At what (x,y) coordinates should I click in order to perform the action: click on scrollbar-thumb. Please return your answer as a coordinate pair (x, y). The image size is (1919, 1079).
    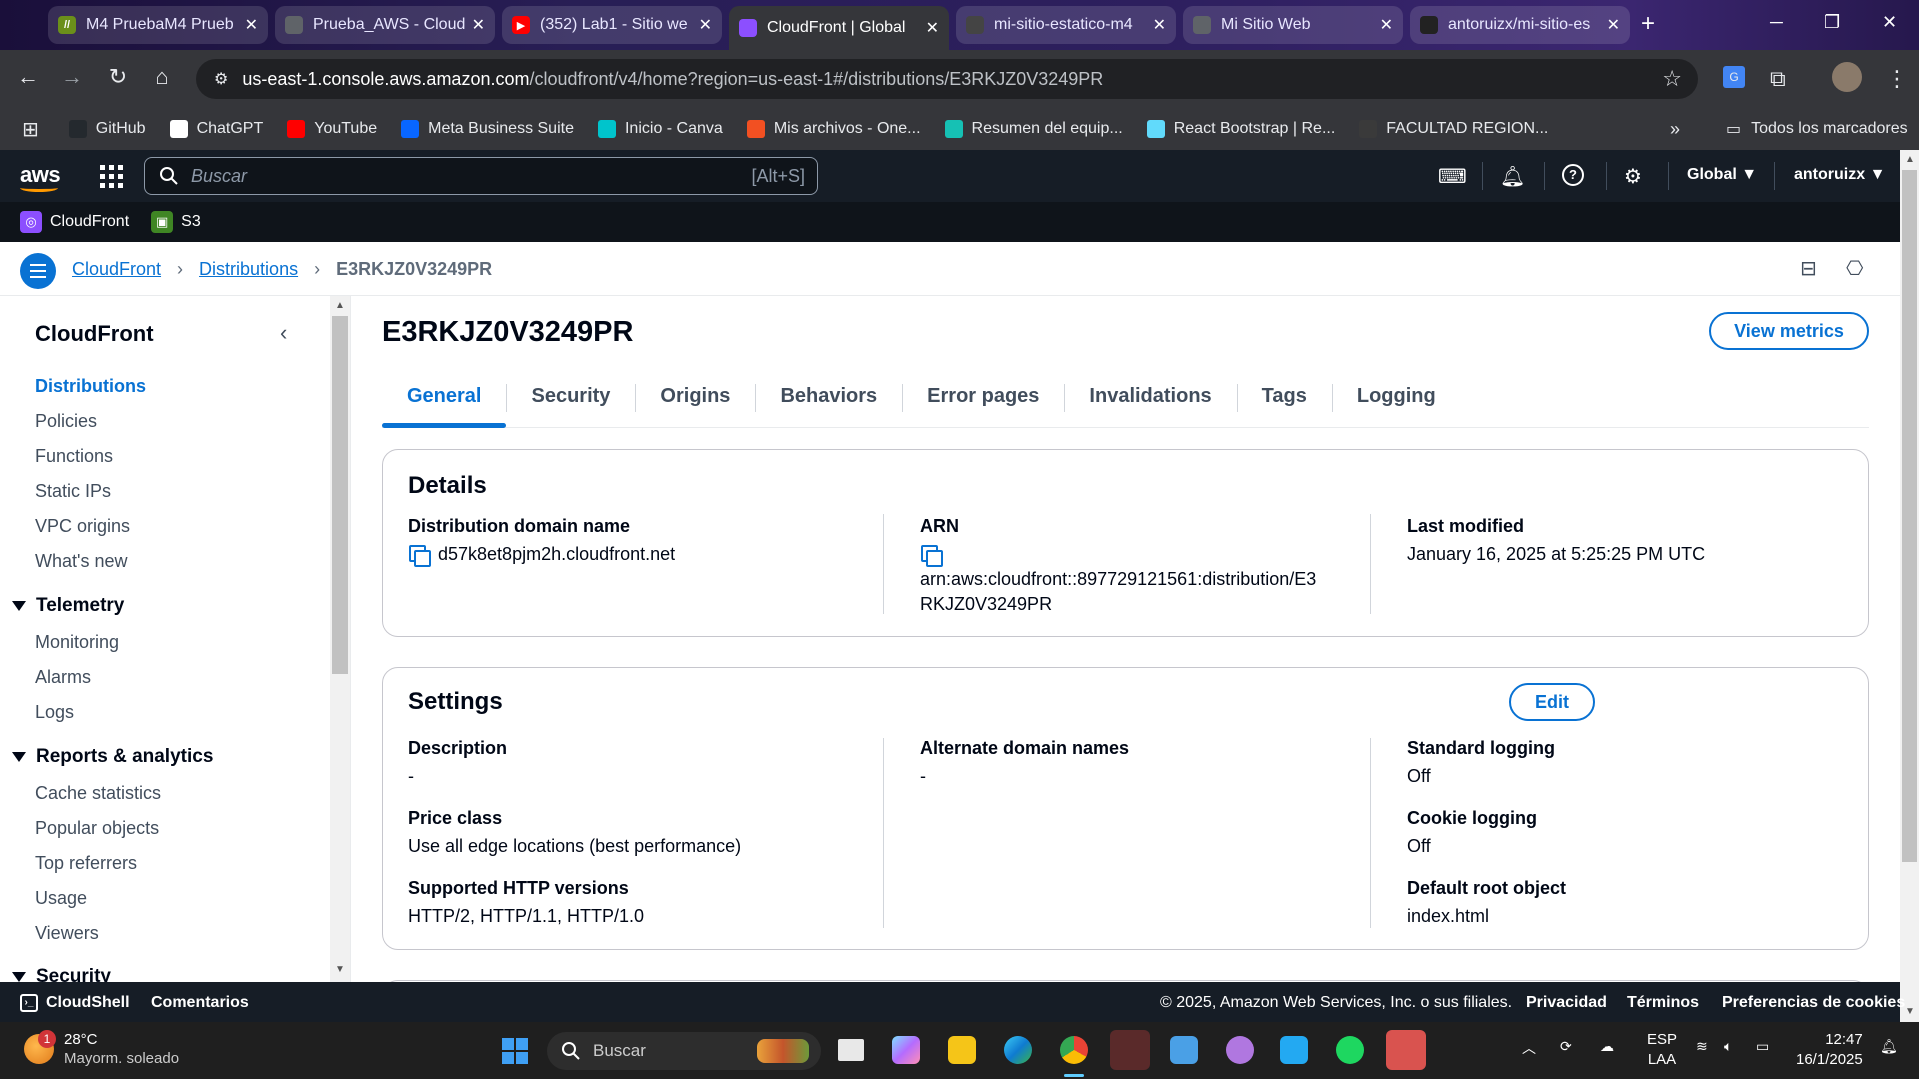
    Looking at the image, I should click on (1909, 516).